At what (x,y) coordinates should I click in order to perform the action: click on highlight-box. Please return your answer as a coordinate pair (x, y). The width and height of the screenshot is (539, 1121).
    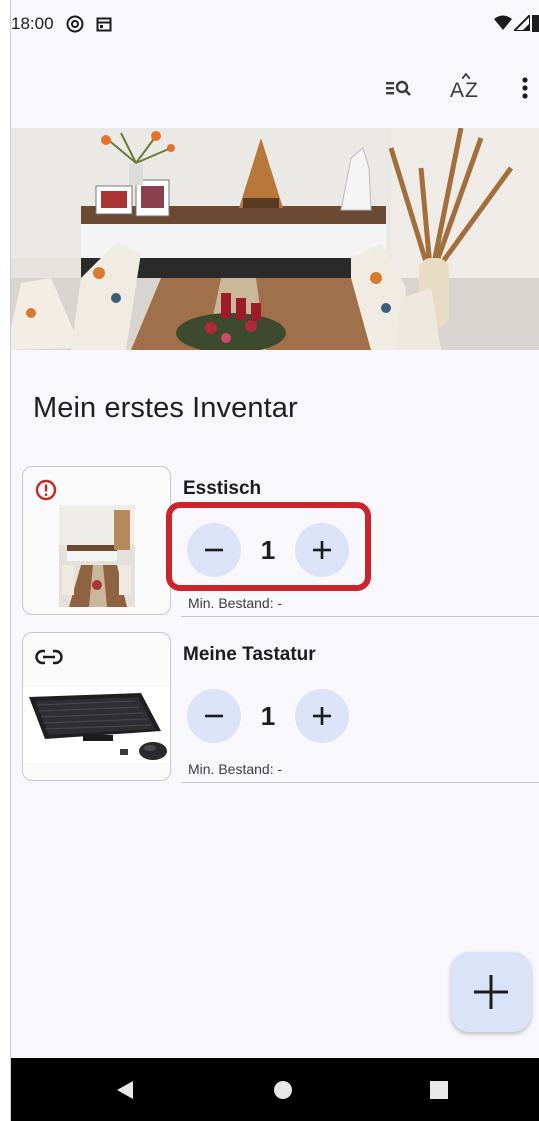
    Looking at the image, I should click on (268, 546).